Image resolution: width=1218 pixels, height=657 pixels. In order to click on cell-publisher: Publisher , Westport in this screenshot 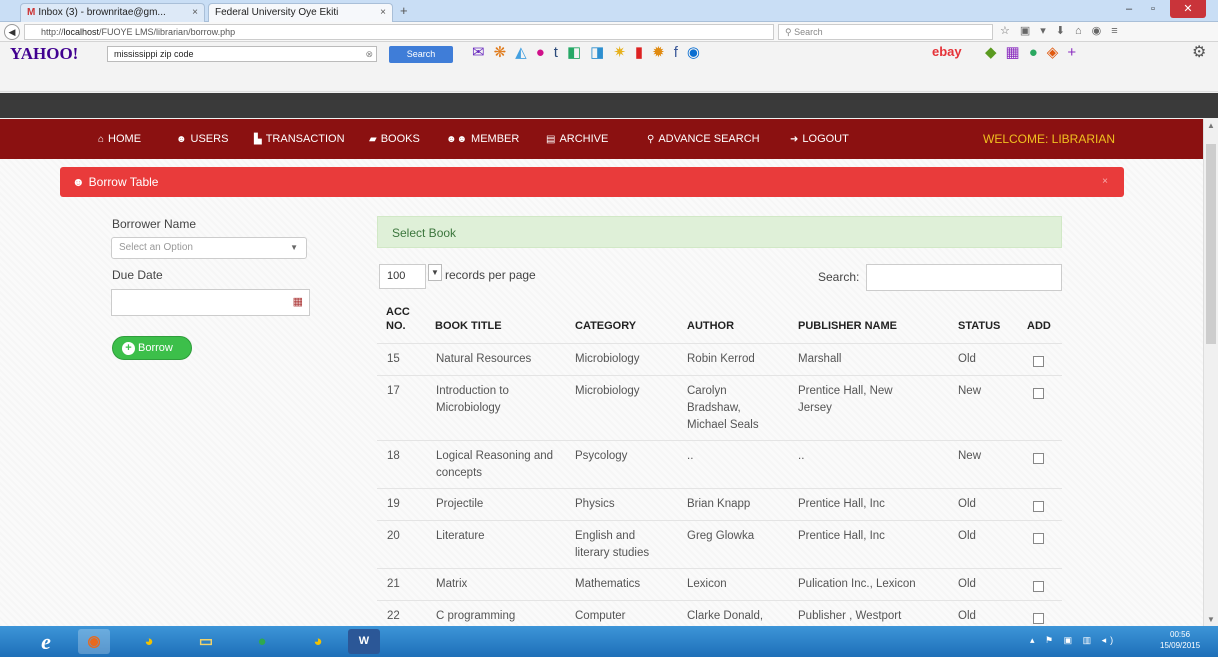, I will do `click(850, 616)`.